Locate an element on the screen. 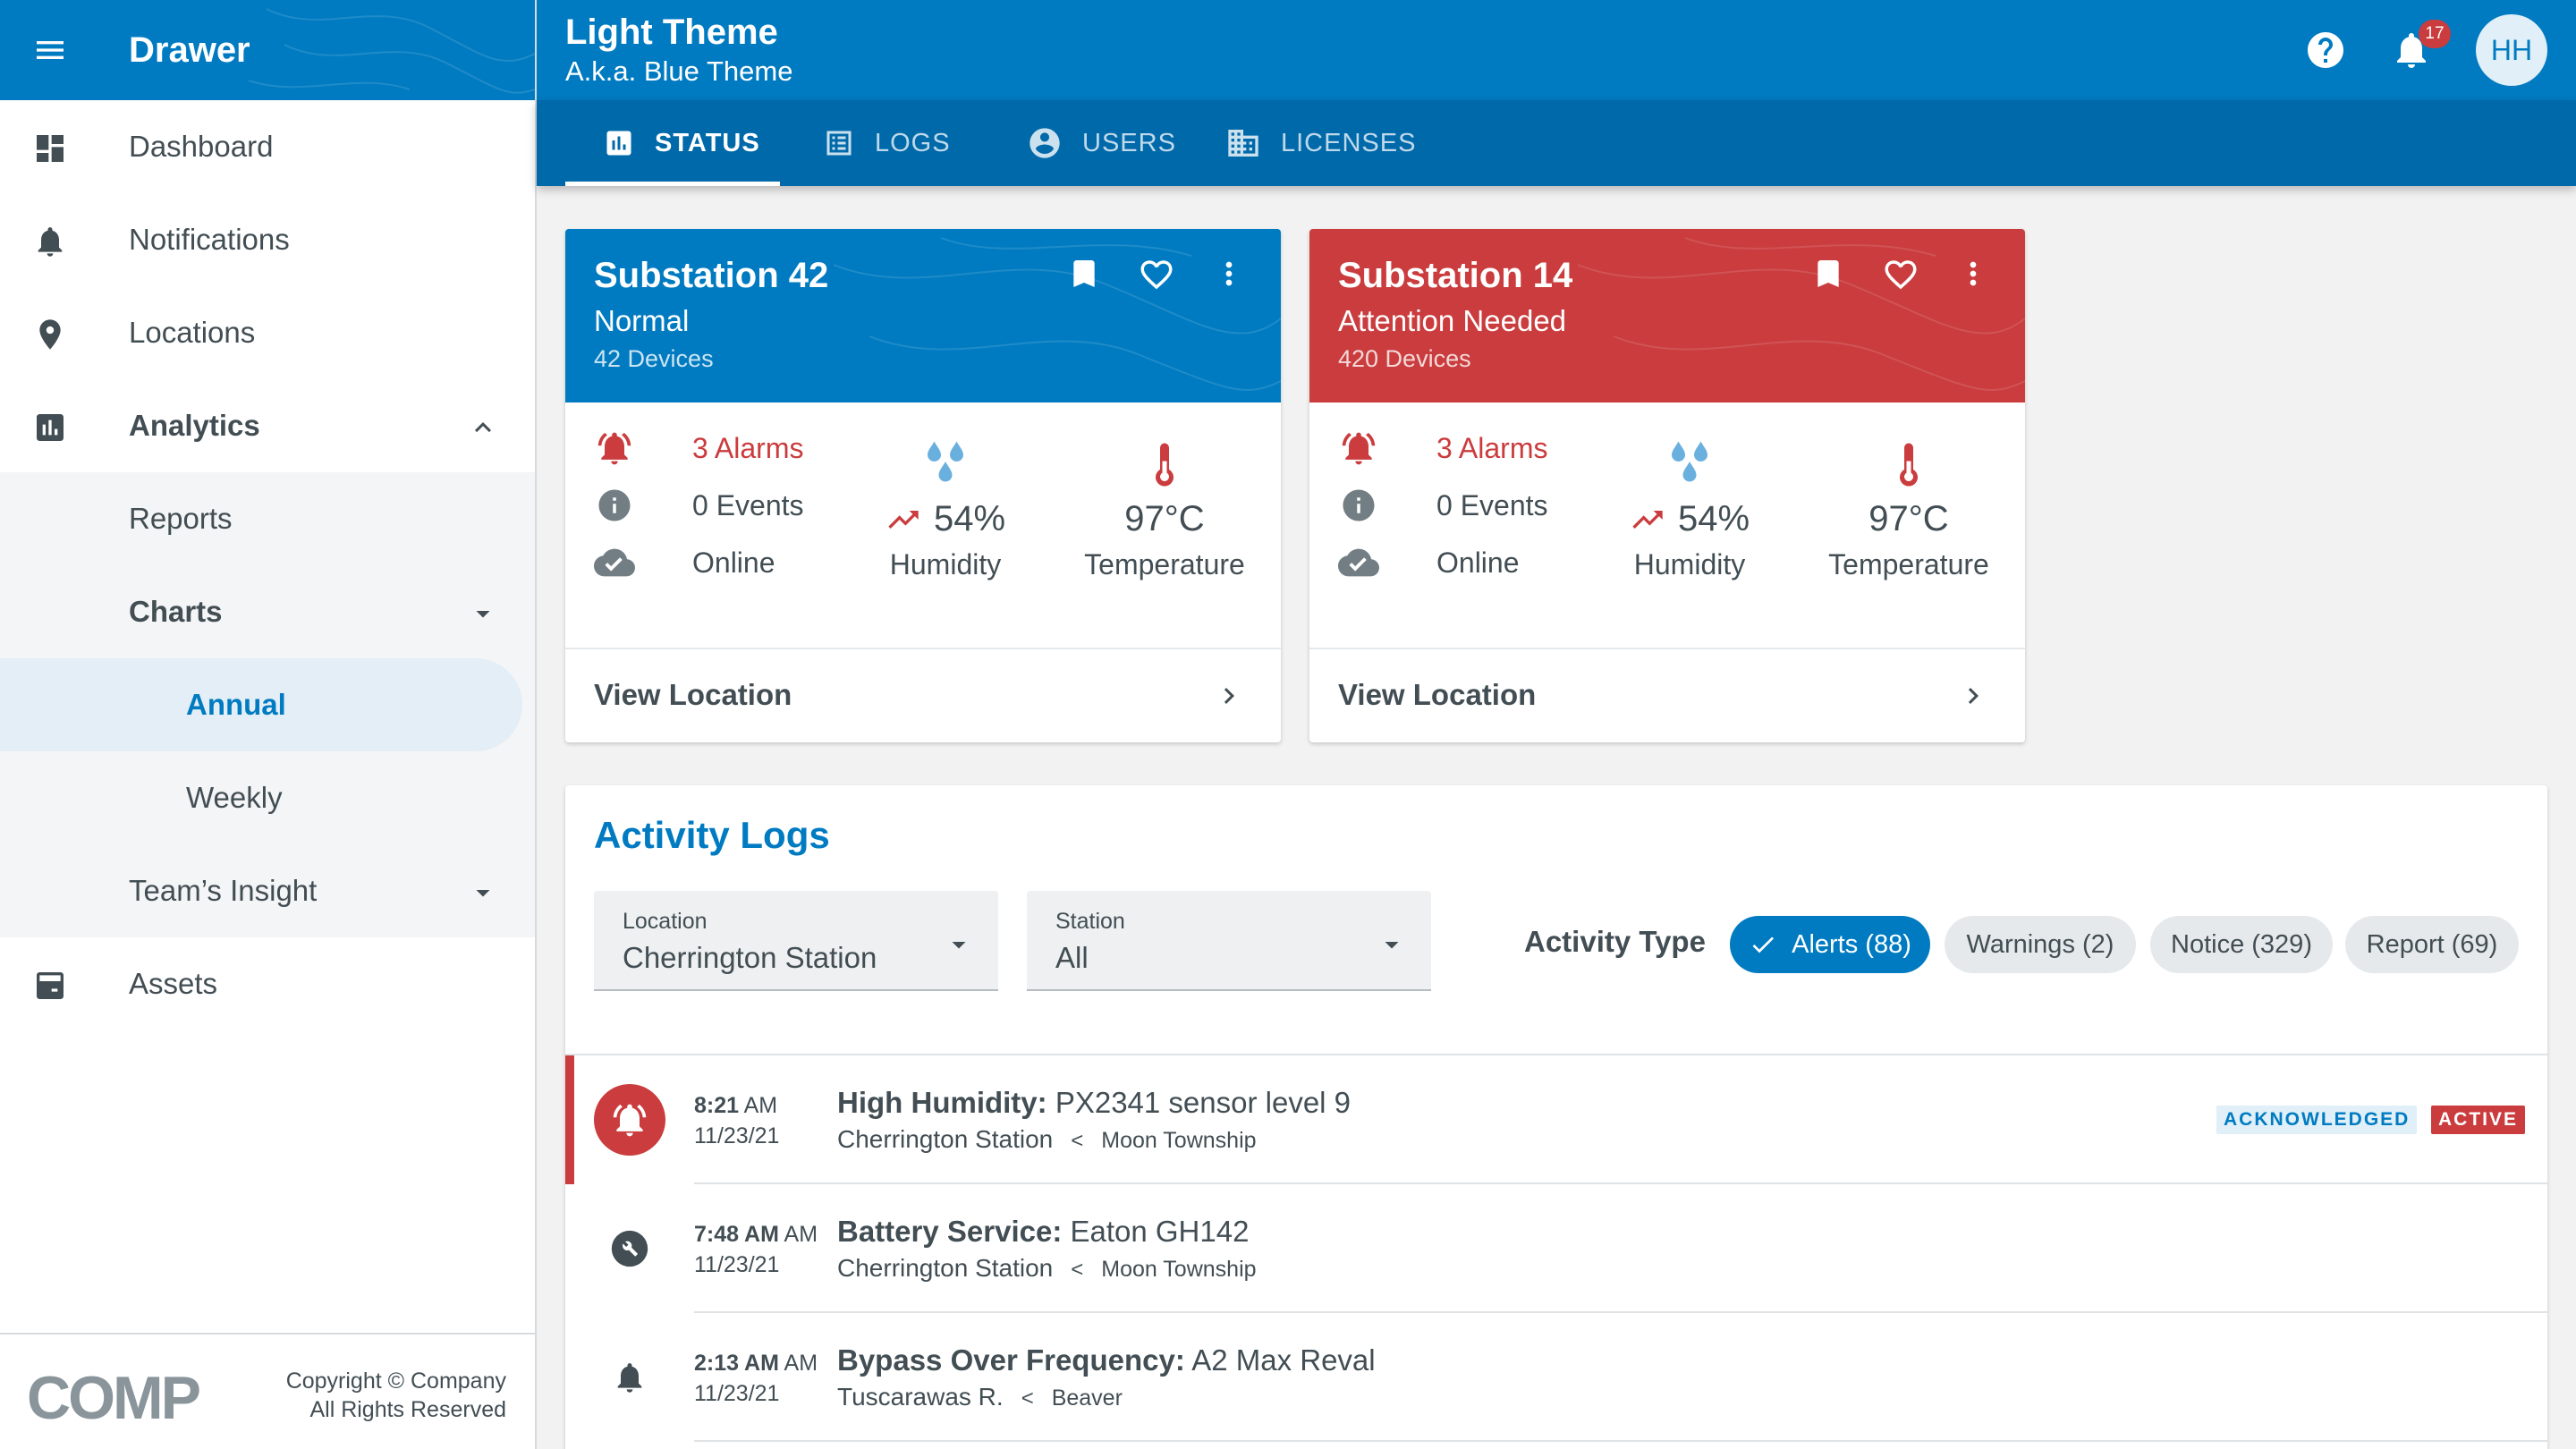 This screenshot has height=1449, width=2576. nav-item-weekly: Weekly is located at coordinates (267, 797).